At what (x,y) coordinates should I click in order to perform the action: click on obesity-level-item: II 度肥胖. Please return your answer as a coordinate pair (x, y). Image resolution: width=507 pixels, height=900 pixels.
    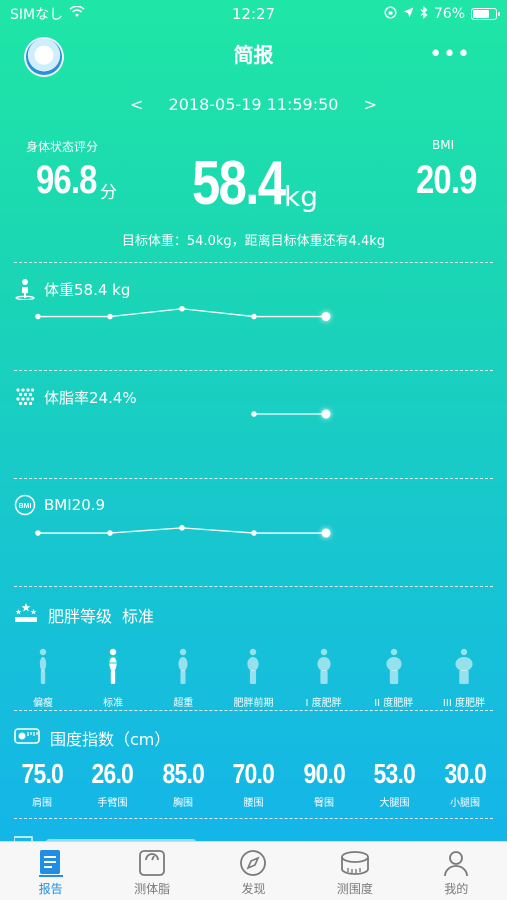
    Looking at the image, I should click on (394, 678).